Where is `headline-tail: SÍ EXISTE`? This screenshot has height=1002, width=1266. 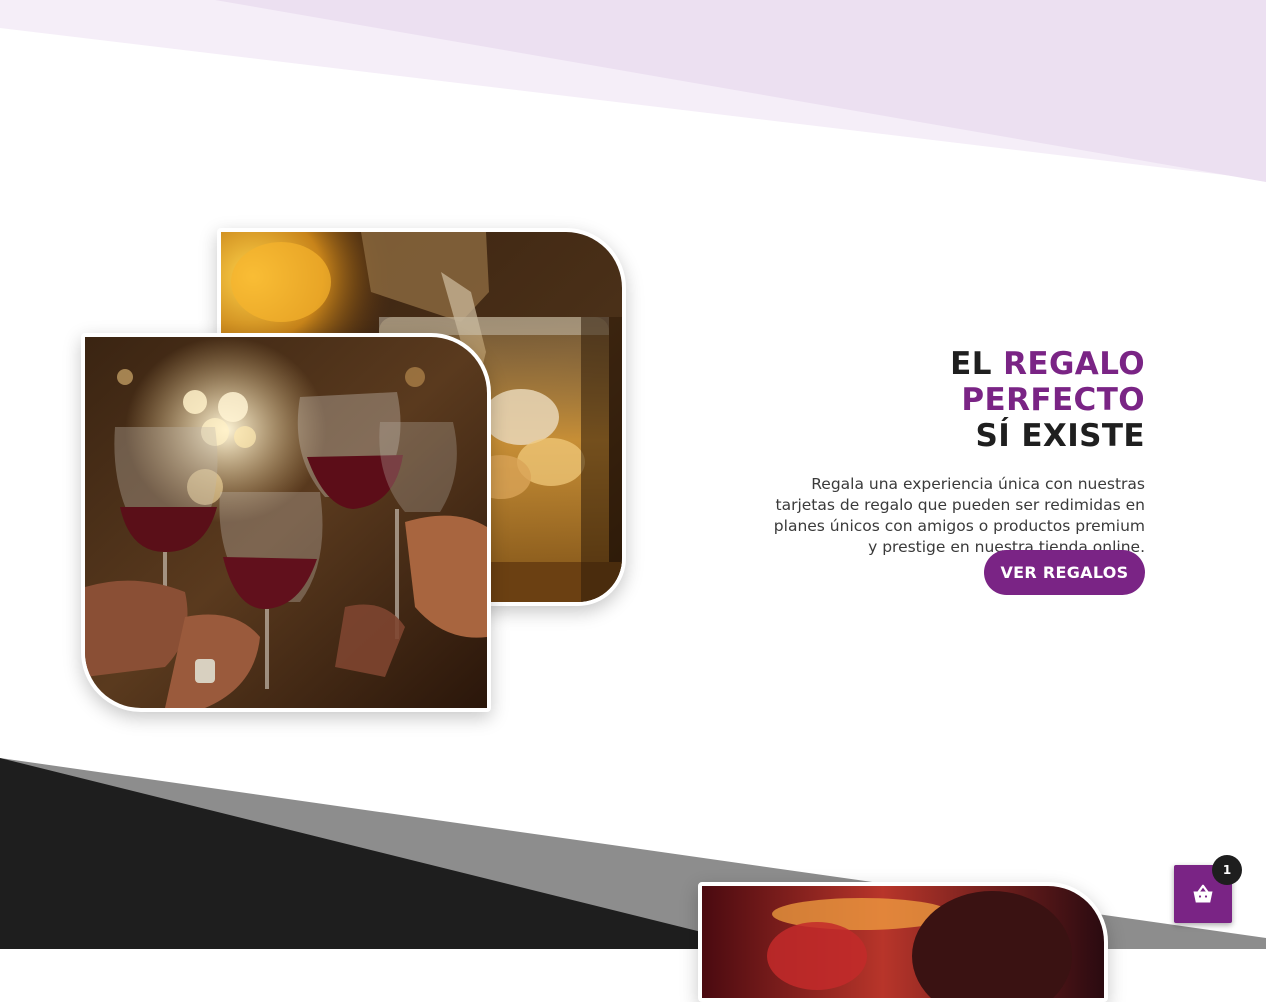
headline-tail: SÍ EXISTE is located at coordinates (1060, 436).